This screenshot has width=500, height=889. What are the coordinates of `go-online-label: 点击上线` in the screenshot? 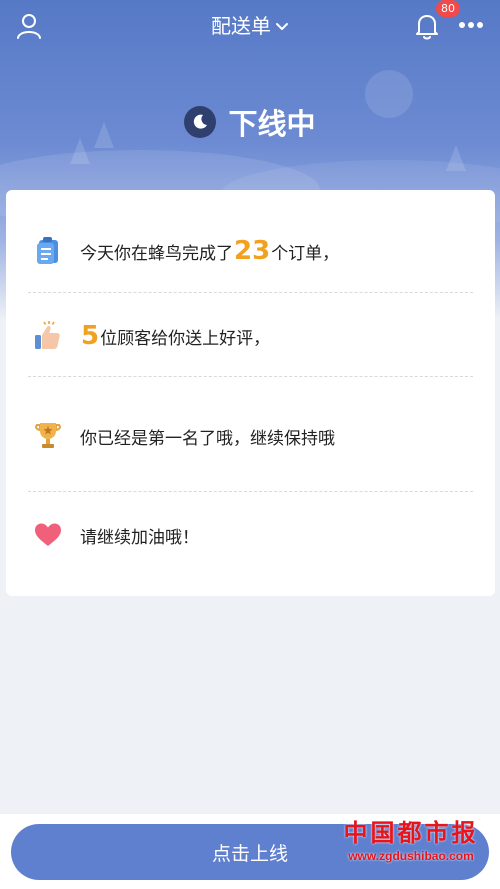 It's located at (249, 853).